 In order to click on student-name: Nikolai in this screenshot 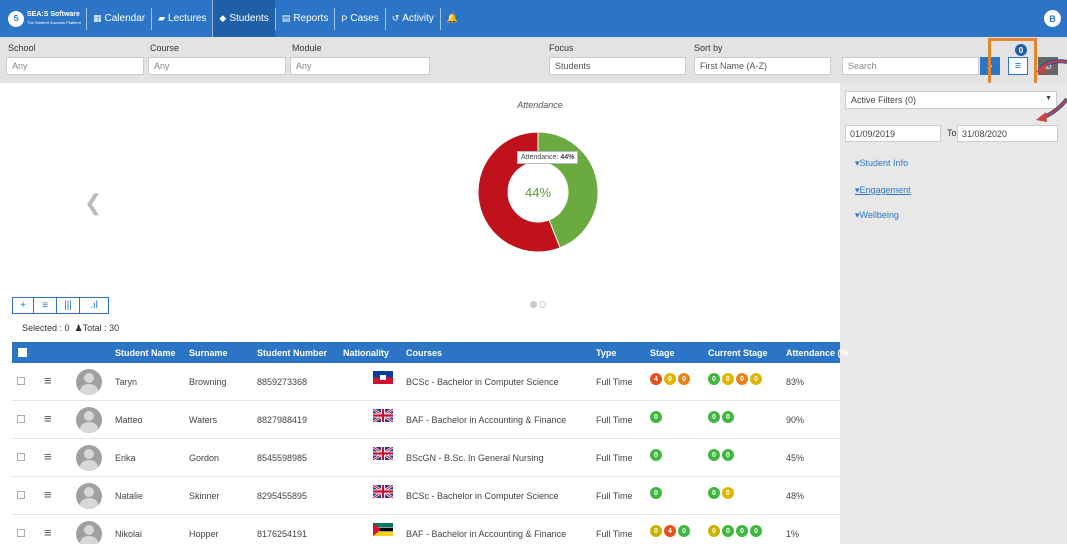, I will do `click(128, 534)`.